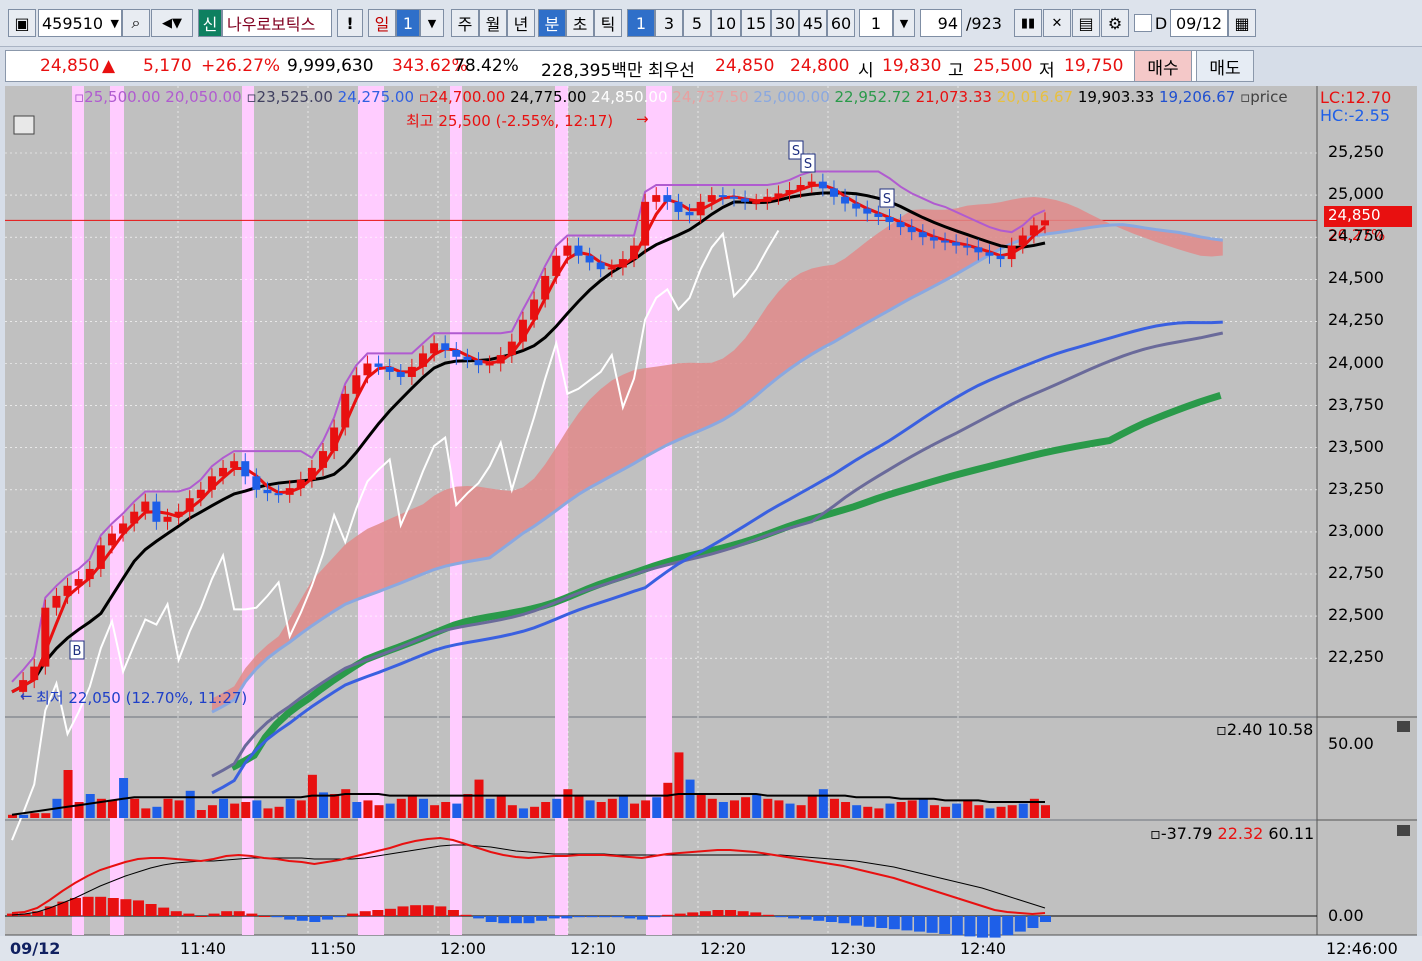 The image size is (1422, 961). What do you see at coordinates (24, 125) in the screenshot?
I see `table-icon` at bounding box center [24, 125].